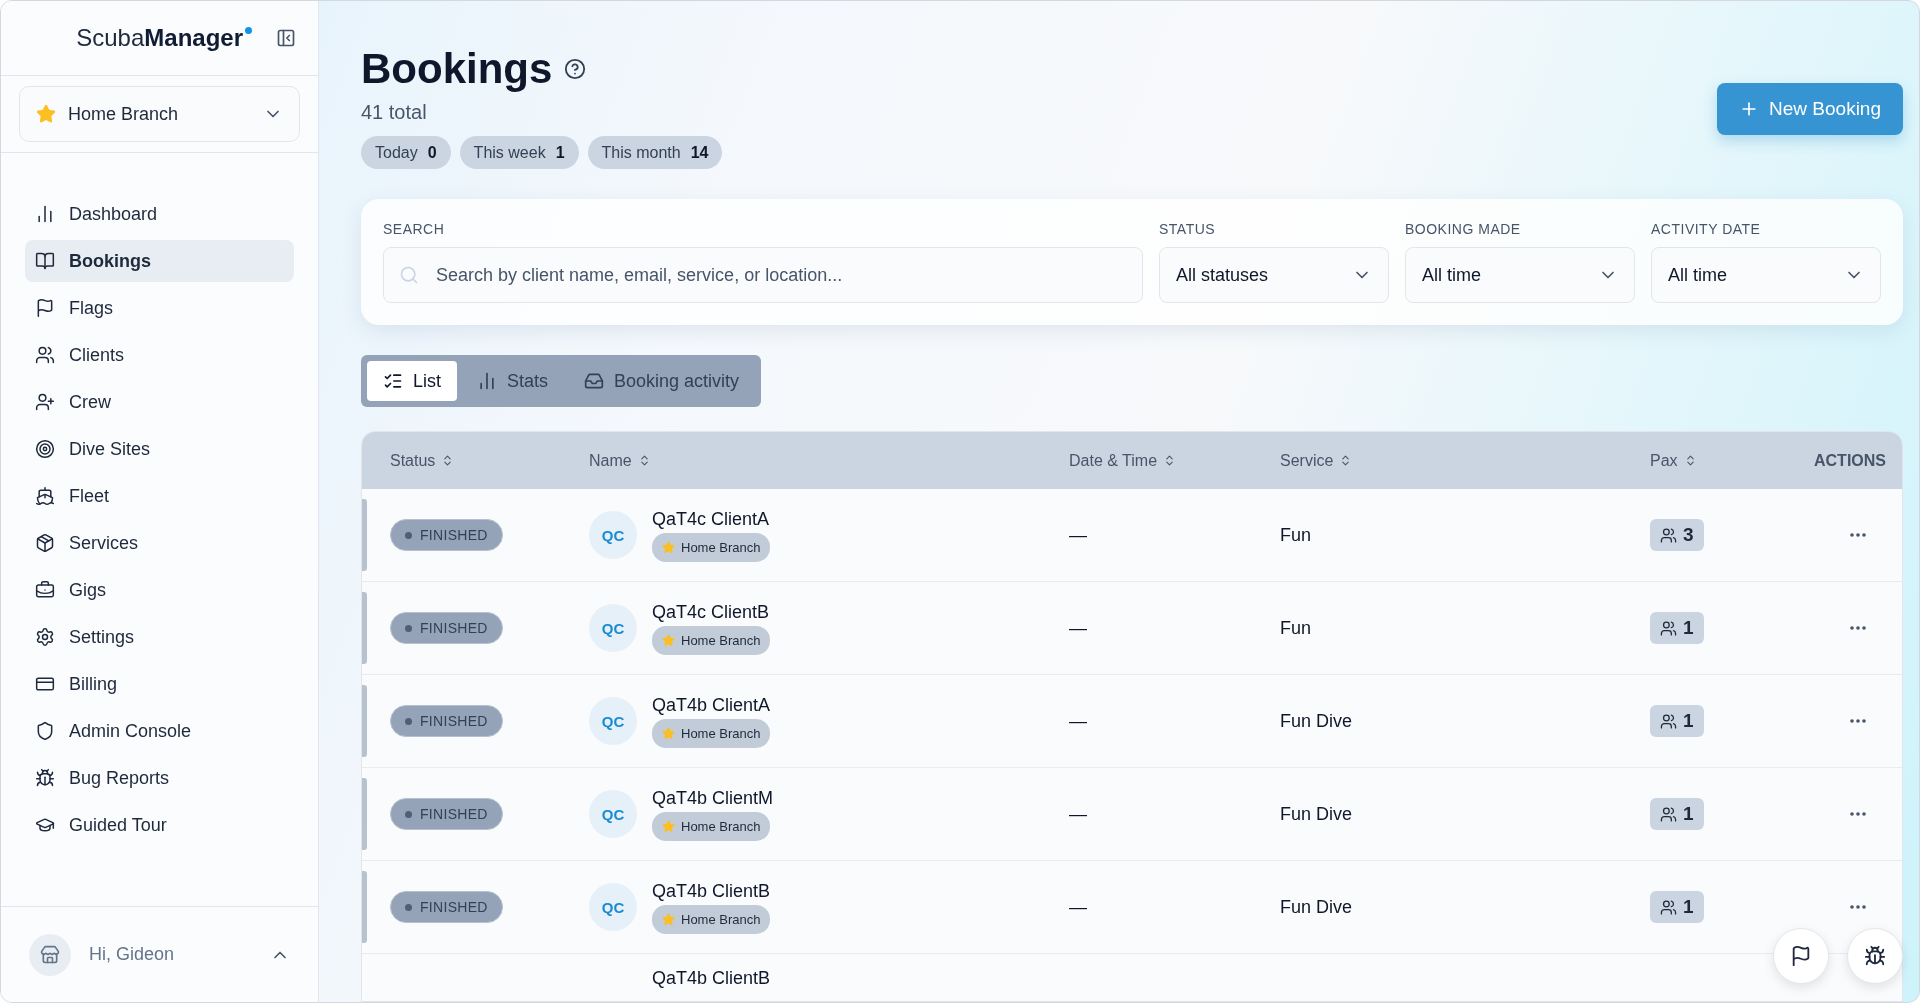 The width and height of the screenshot is (1920, 1003). I want to click on nav-item: Crew, so click(159, 402).